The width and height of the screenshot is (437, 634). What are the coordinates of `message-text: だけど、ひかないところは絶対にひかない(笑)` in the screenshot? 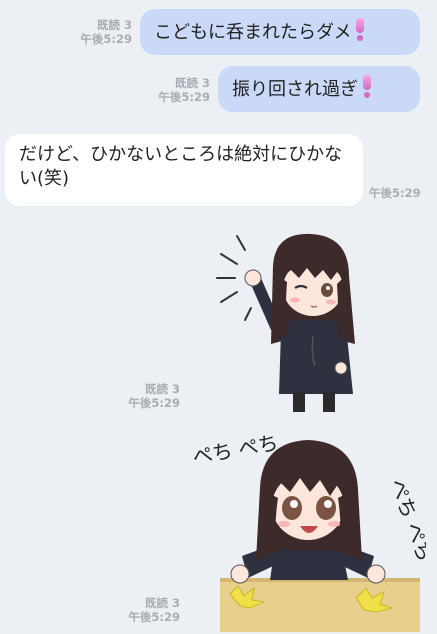 It's located at (181, 166).